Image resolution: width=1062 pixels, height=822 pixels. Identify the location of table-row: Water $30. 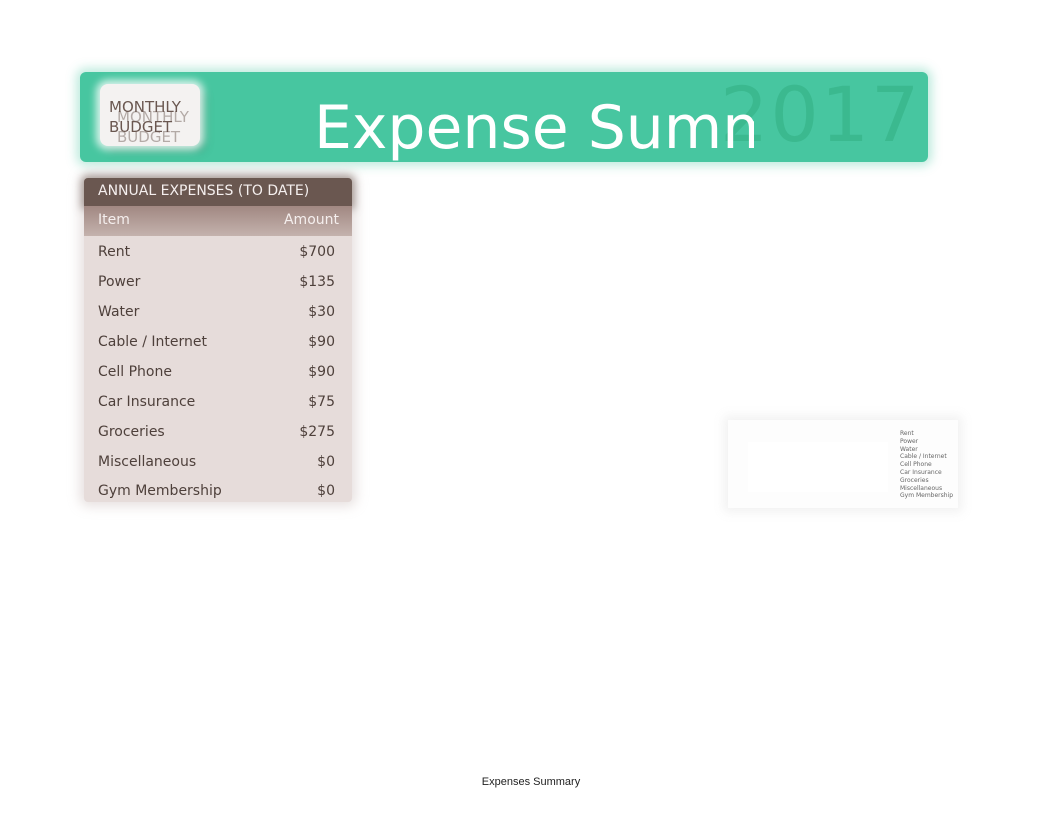
(216, 313).